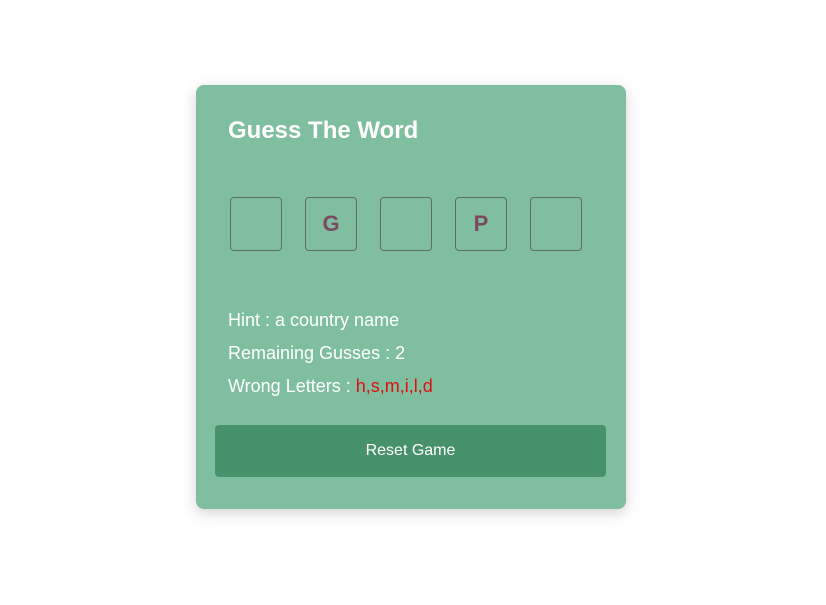 Image resolution: width=826 pixels, height=605 pixels. What do you see at coordinates (331, 224) in the screenshot?
I see `letter-slot-2: G` at bounding box center [331, 224].